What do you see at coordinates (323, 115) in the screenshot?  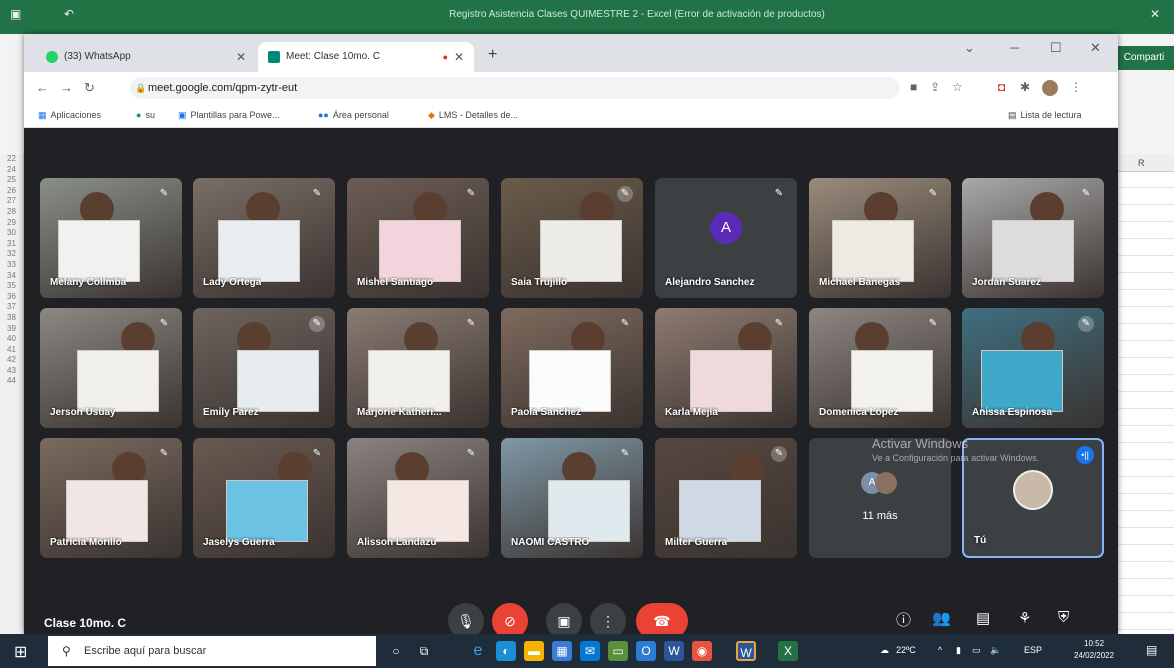 I see `moodle-icon: ●●` at bounding box center [323, 115].